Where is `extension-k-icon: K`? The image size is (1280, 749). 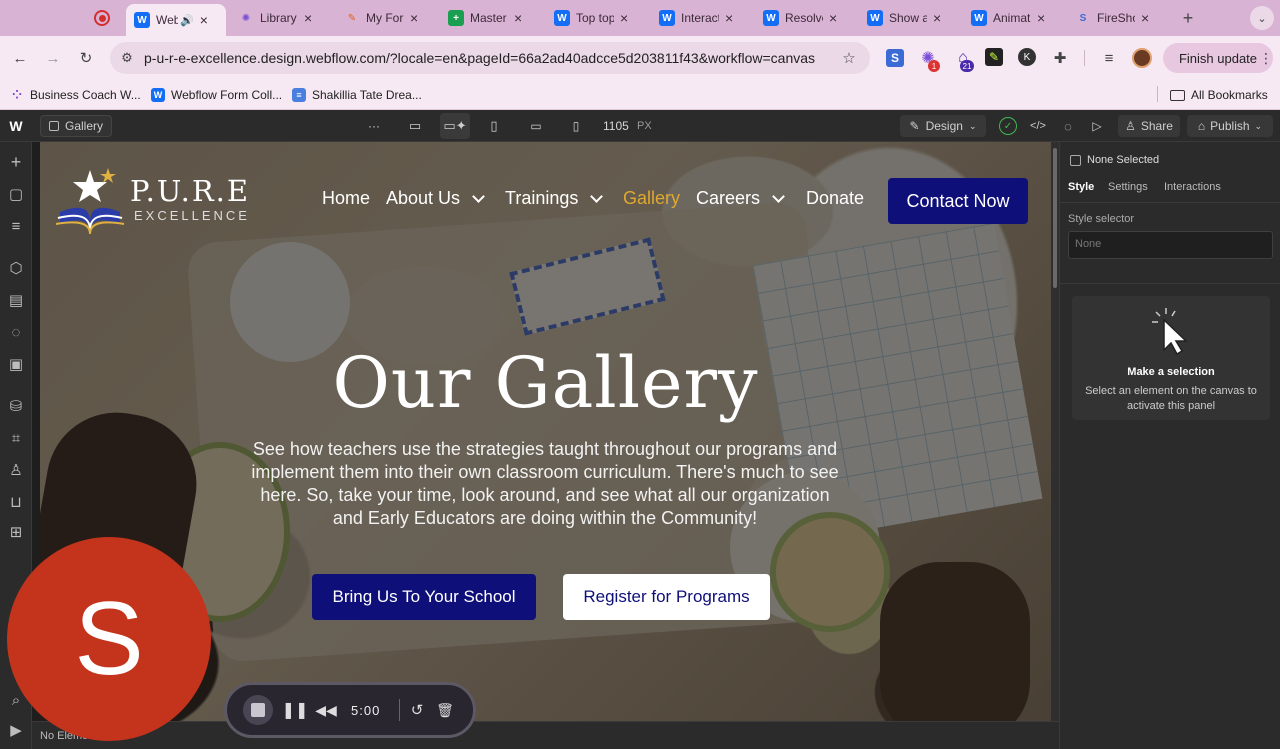
extension-k-icon: K is located at coordinates (1027, 57).